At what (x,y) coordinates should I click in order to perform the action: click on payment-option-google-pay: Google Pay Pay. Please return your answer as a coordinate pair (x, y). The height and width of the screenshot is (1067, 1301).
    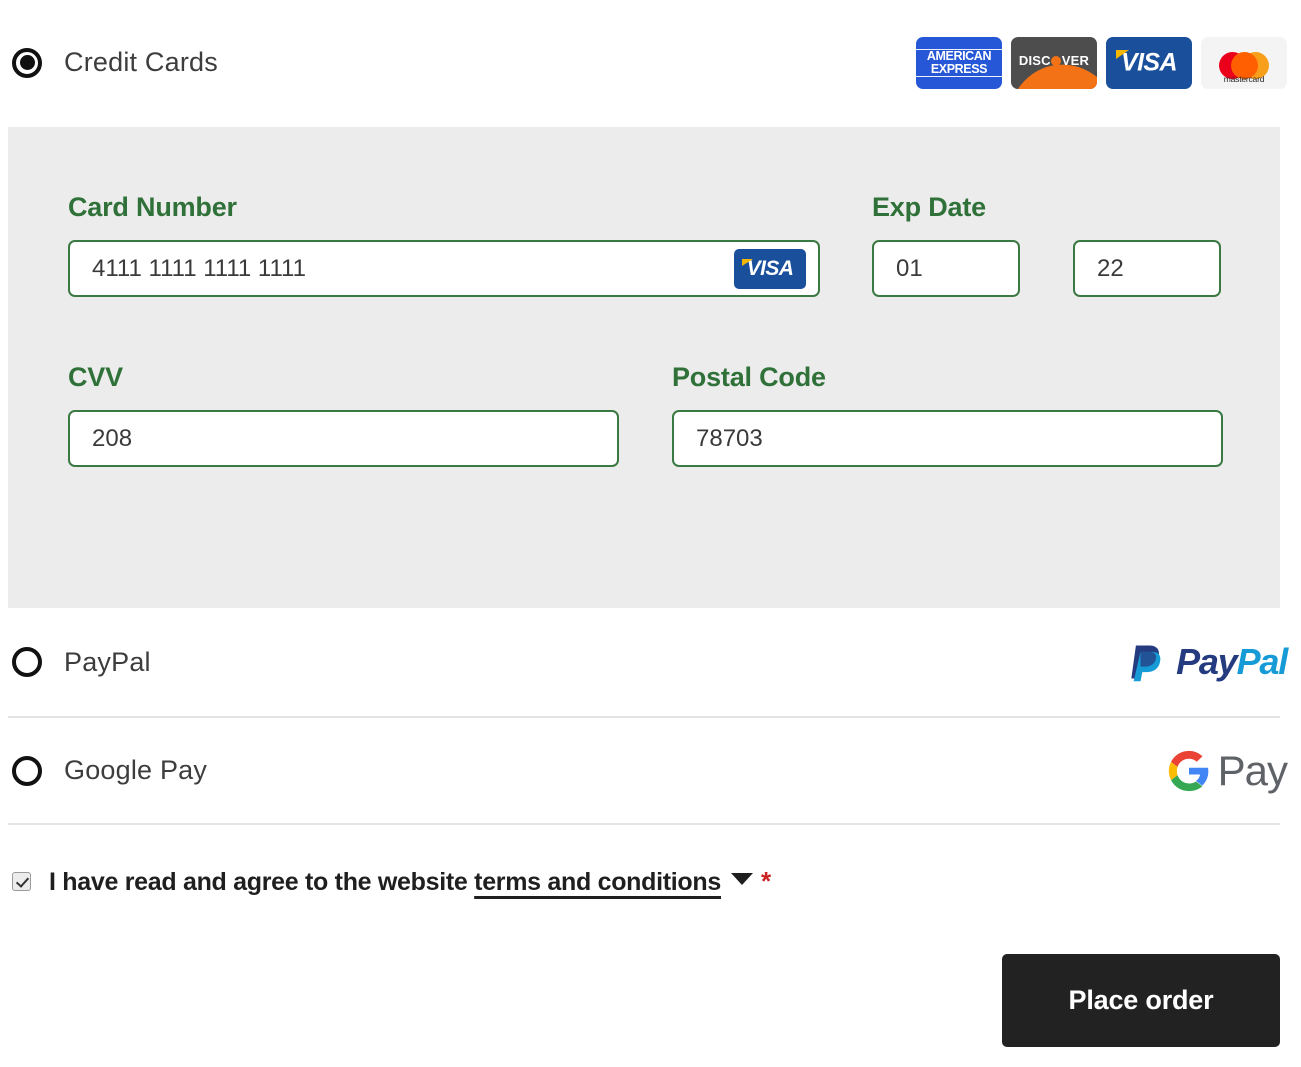
    Looking at the image, I should click on (650, 770).